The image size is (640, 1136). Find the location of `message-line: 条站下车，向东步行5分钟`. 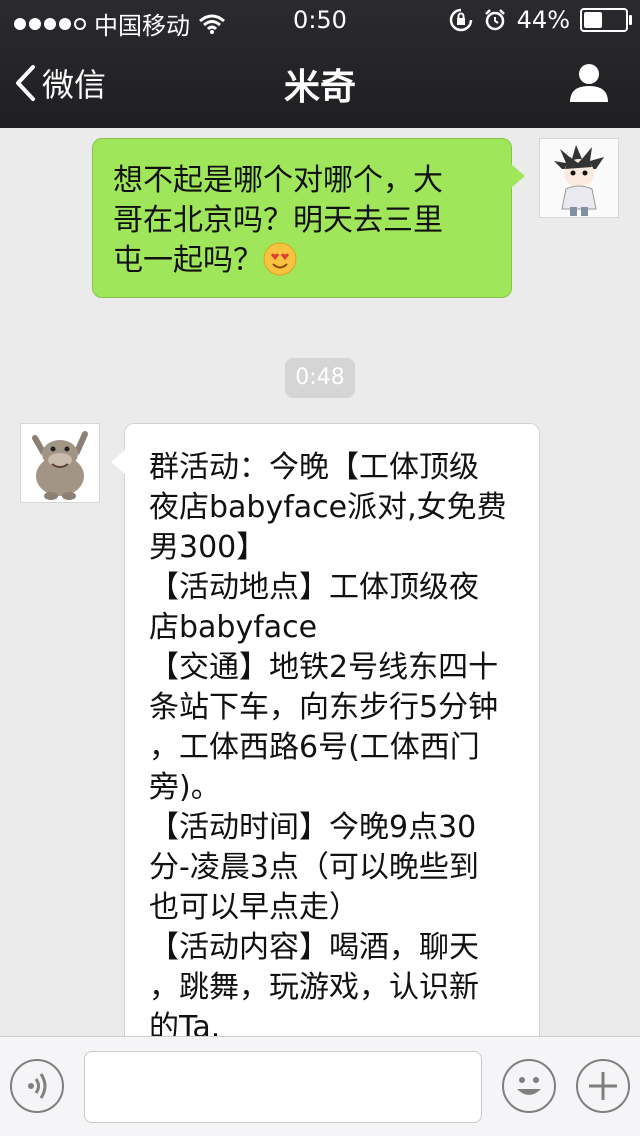

message-line: 条站下车，向东步行5分钟 is located at coordinates (324, 707).